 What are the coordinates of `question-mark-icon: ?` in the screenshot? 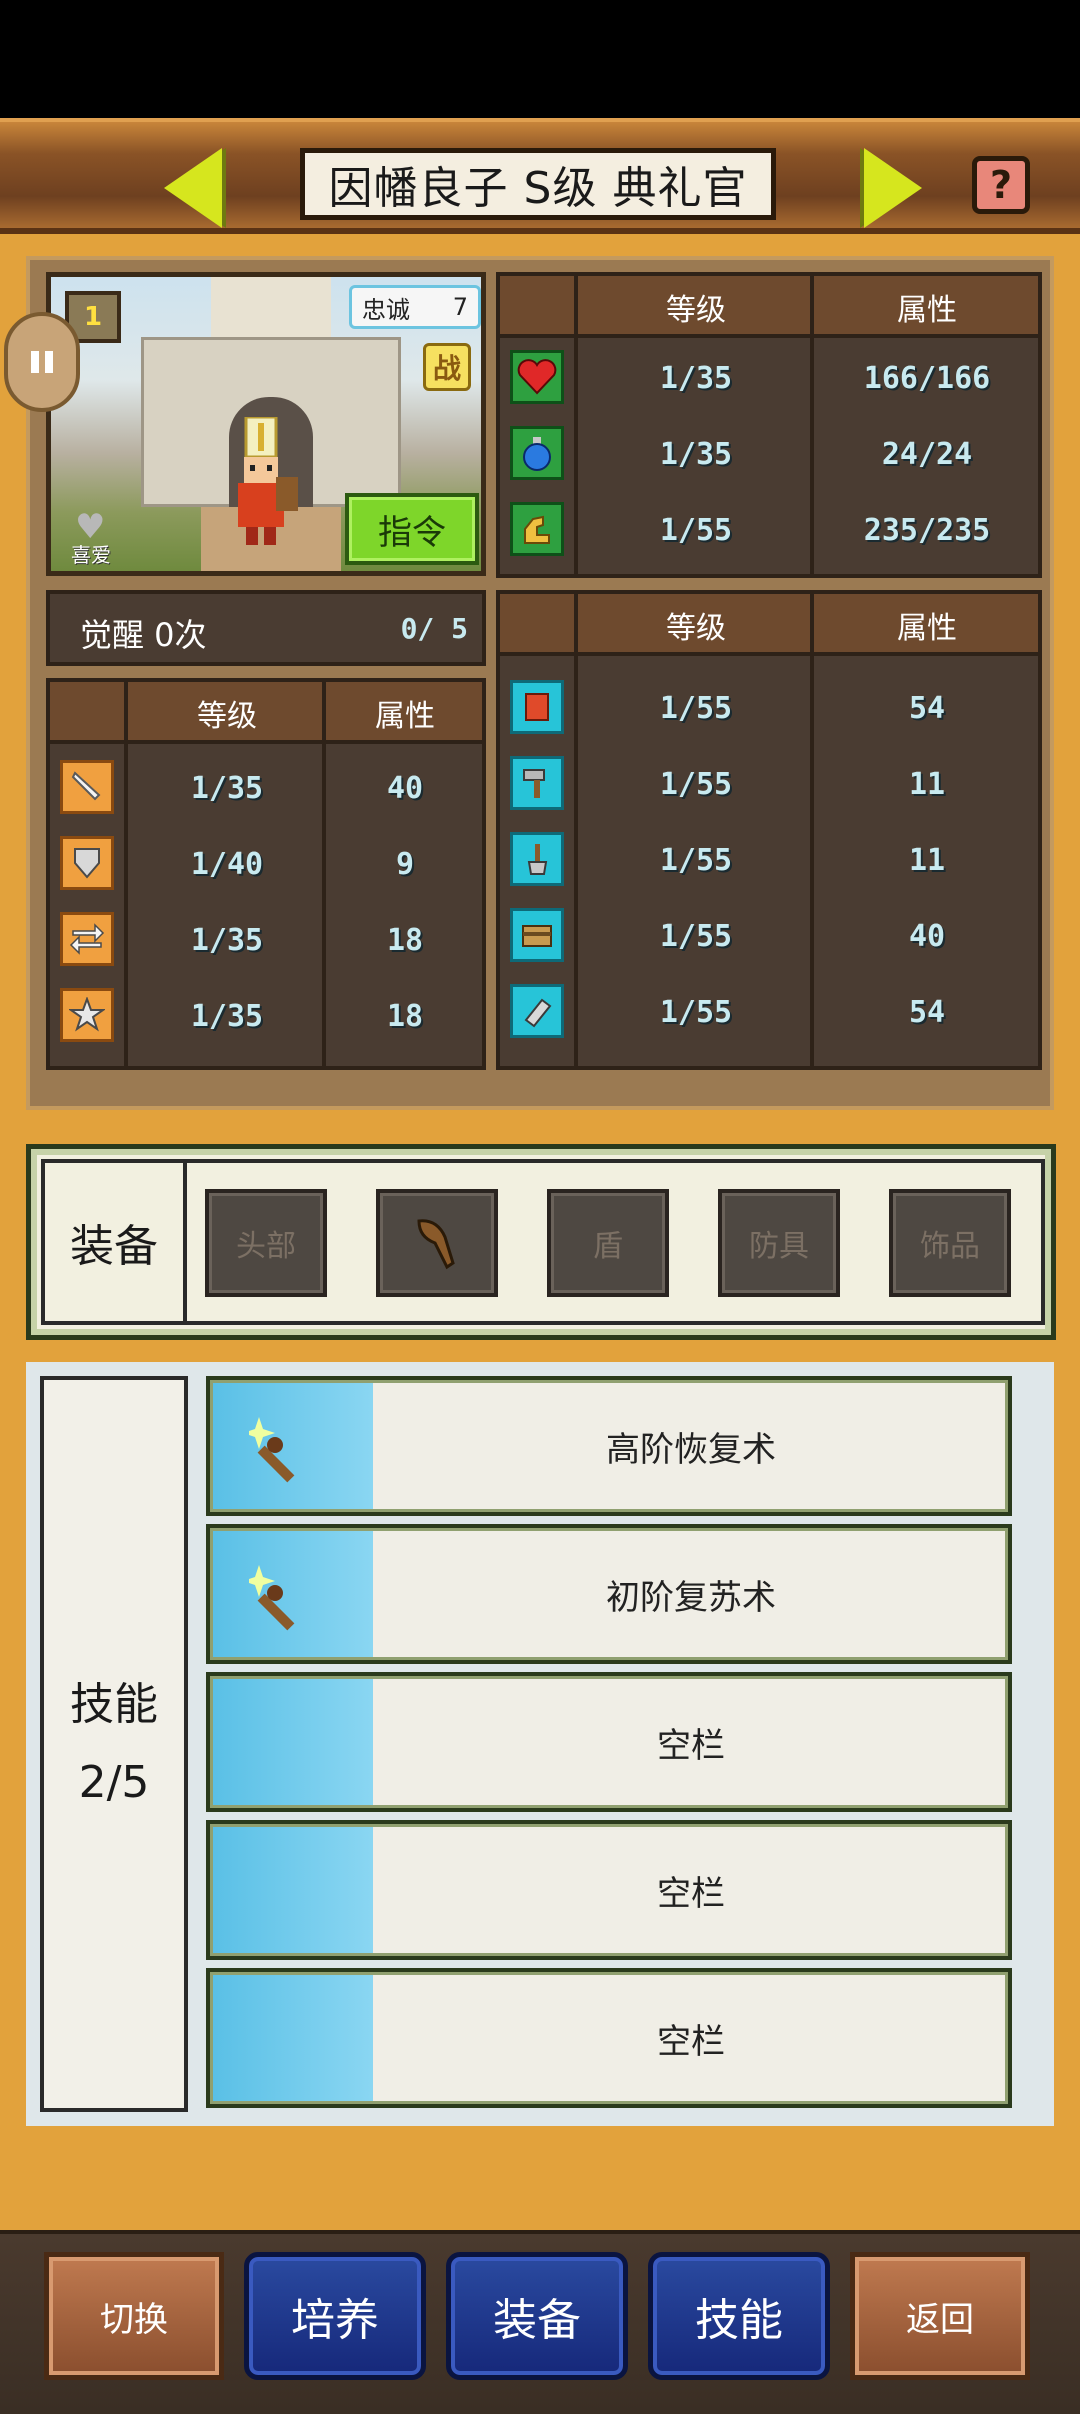 It's located at (1001, 185).